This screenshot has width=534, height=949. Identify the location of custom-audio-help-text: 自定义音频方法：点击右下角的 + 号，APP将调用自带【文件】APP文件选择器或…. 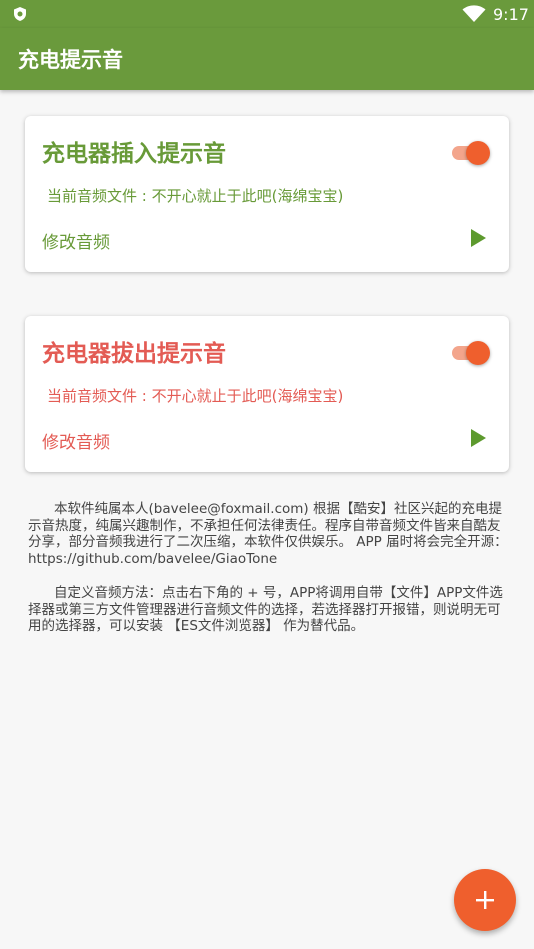
(265, 610).